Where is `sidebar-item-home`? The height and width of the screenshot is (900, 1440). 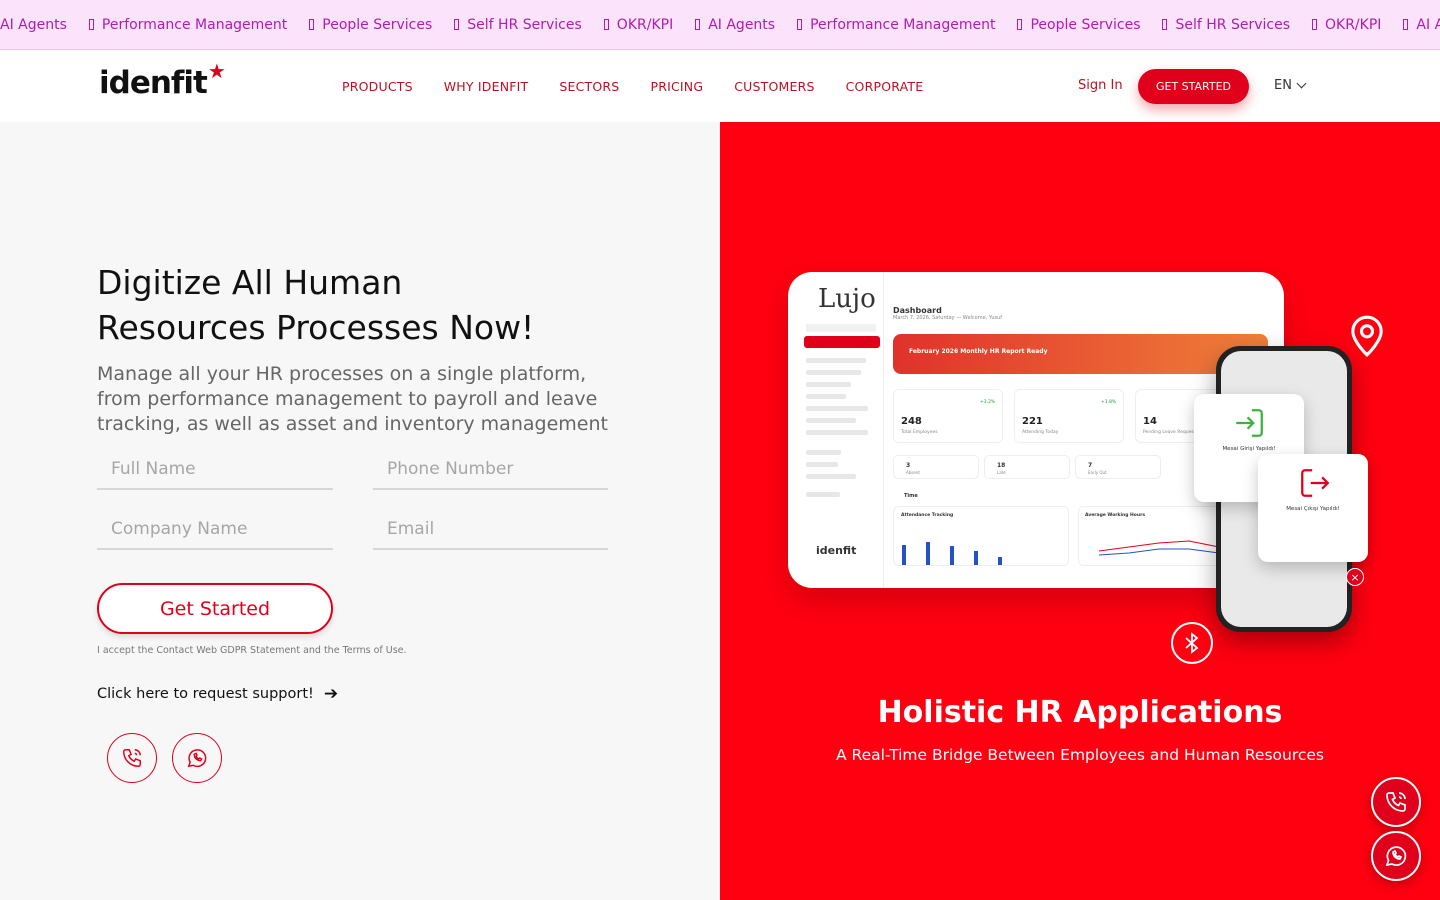 sidebar-item-home is located at coordinates (842, 342).